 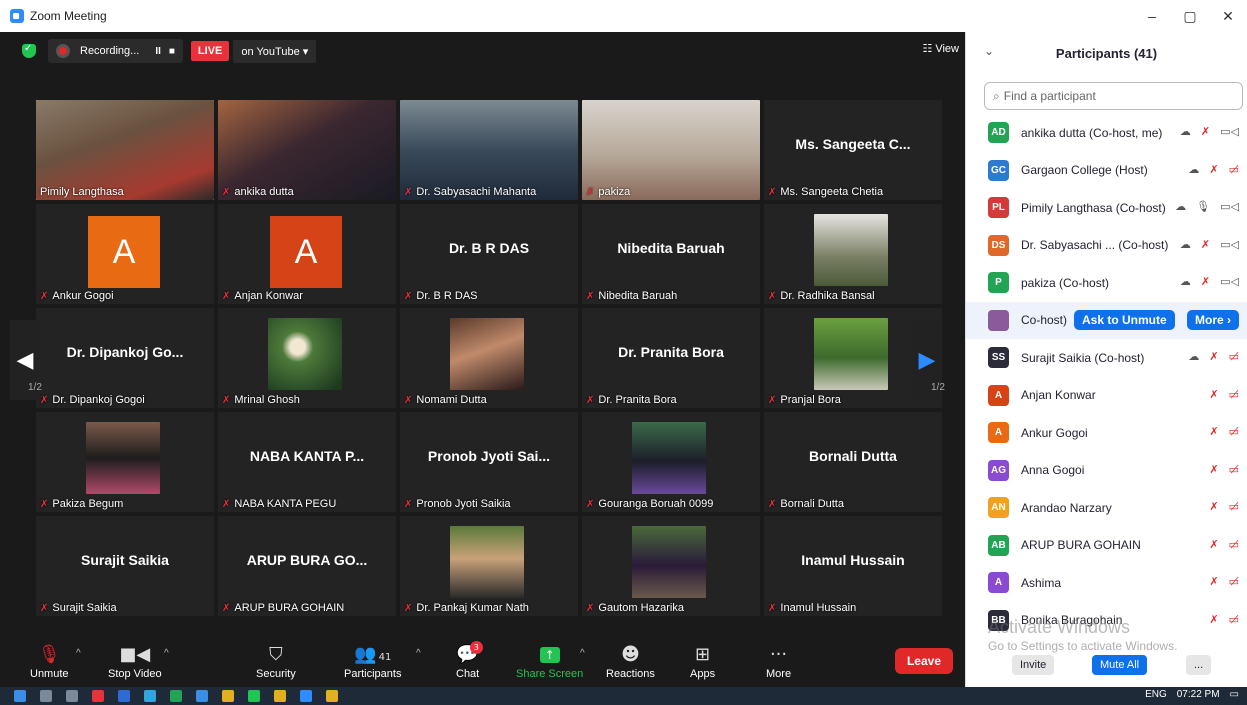 I want to click on participant-row: AB ARUP BURA GOHAIN ✗ ▭̸, so click(x=1106, y=546).